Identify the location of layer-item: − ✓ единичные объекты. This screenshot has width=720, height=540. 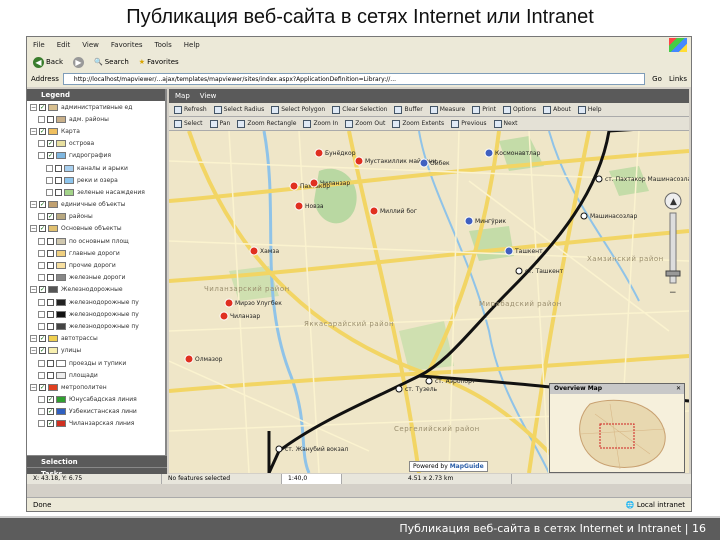
(96, 205).